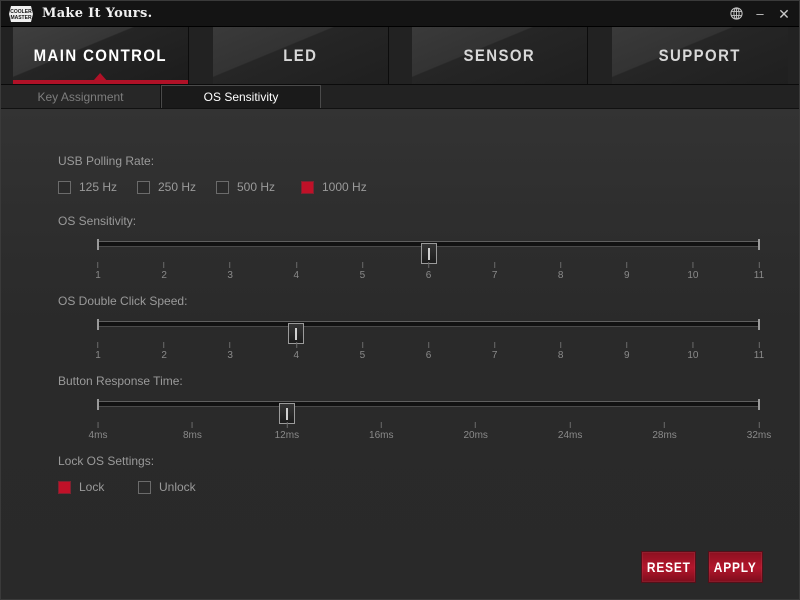  Describe the element at coordinates (286, 413) in the screenshot. I see `button-response-time-handle` at that location.